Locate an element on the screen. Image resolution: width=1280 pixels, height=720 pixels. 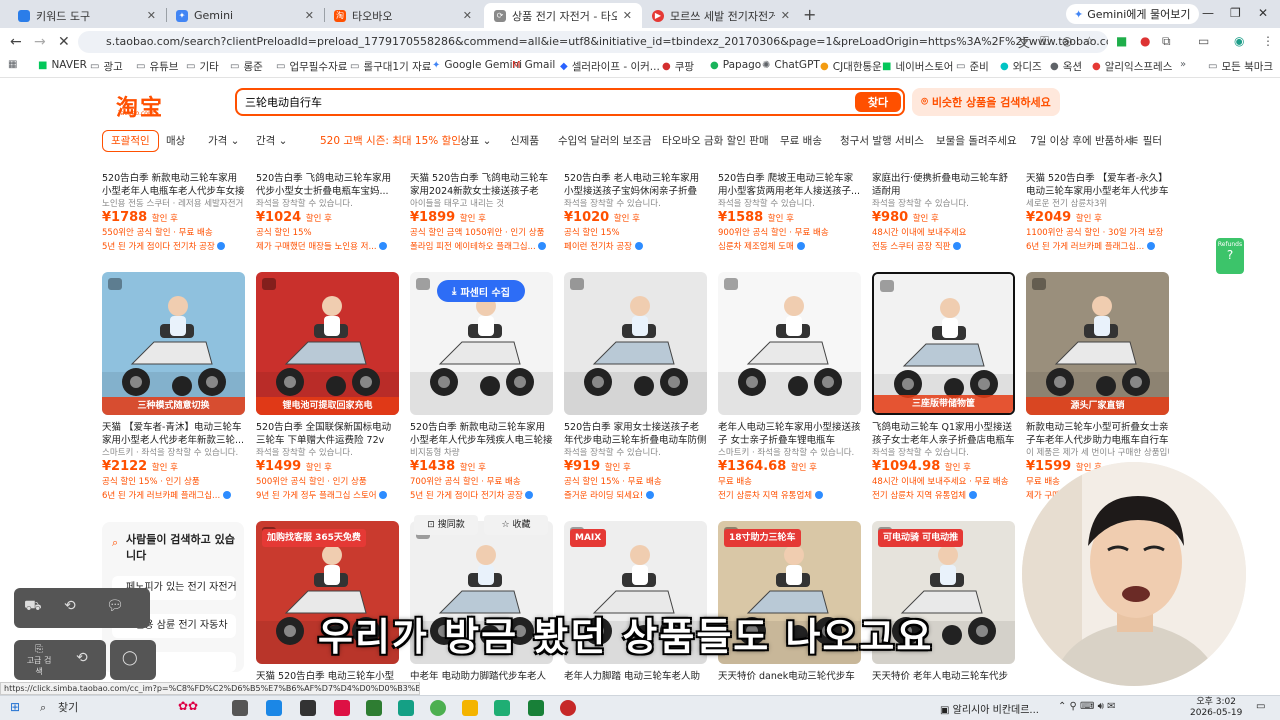
bookmark-wadiz: ● 와디즈 is located at coordinates (1021, 66).